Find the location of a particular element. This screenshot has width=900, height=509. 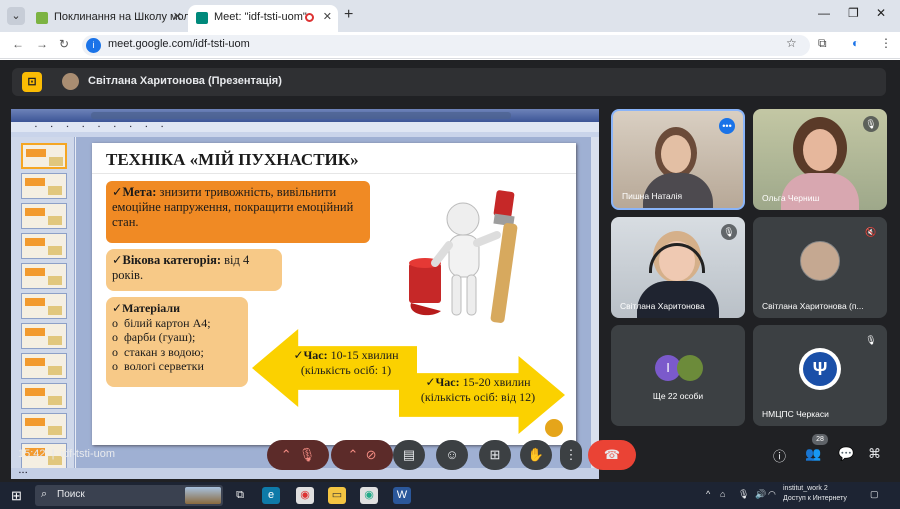

material-item: o стакан з водою; is located at coordinates (158, 351).